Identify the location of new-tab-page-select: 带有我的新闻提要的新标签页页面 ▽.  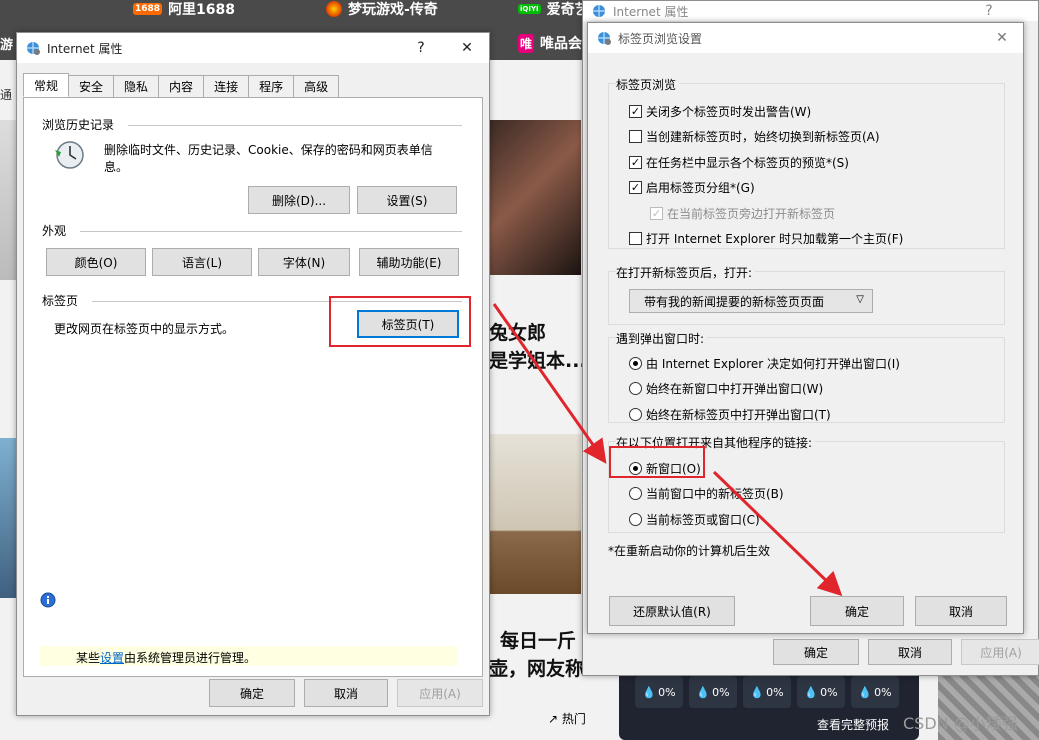
(751, 301).